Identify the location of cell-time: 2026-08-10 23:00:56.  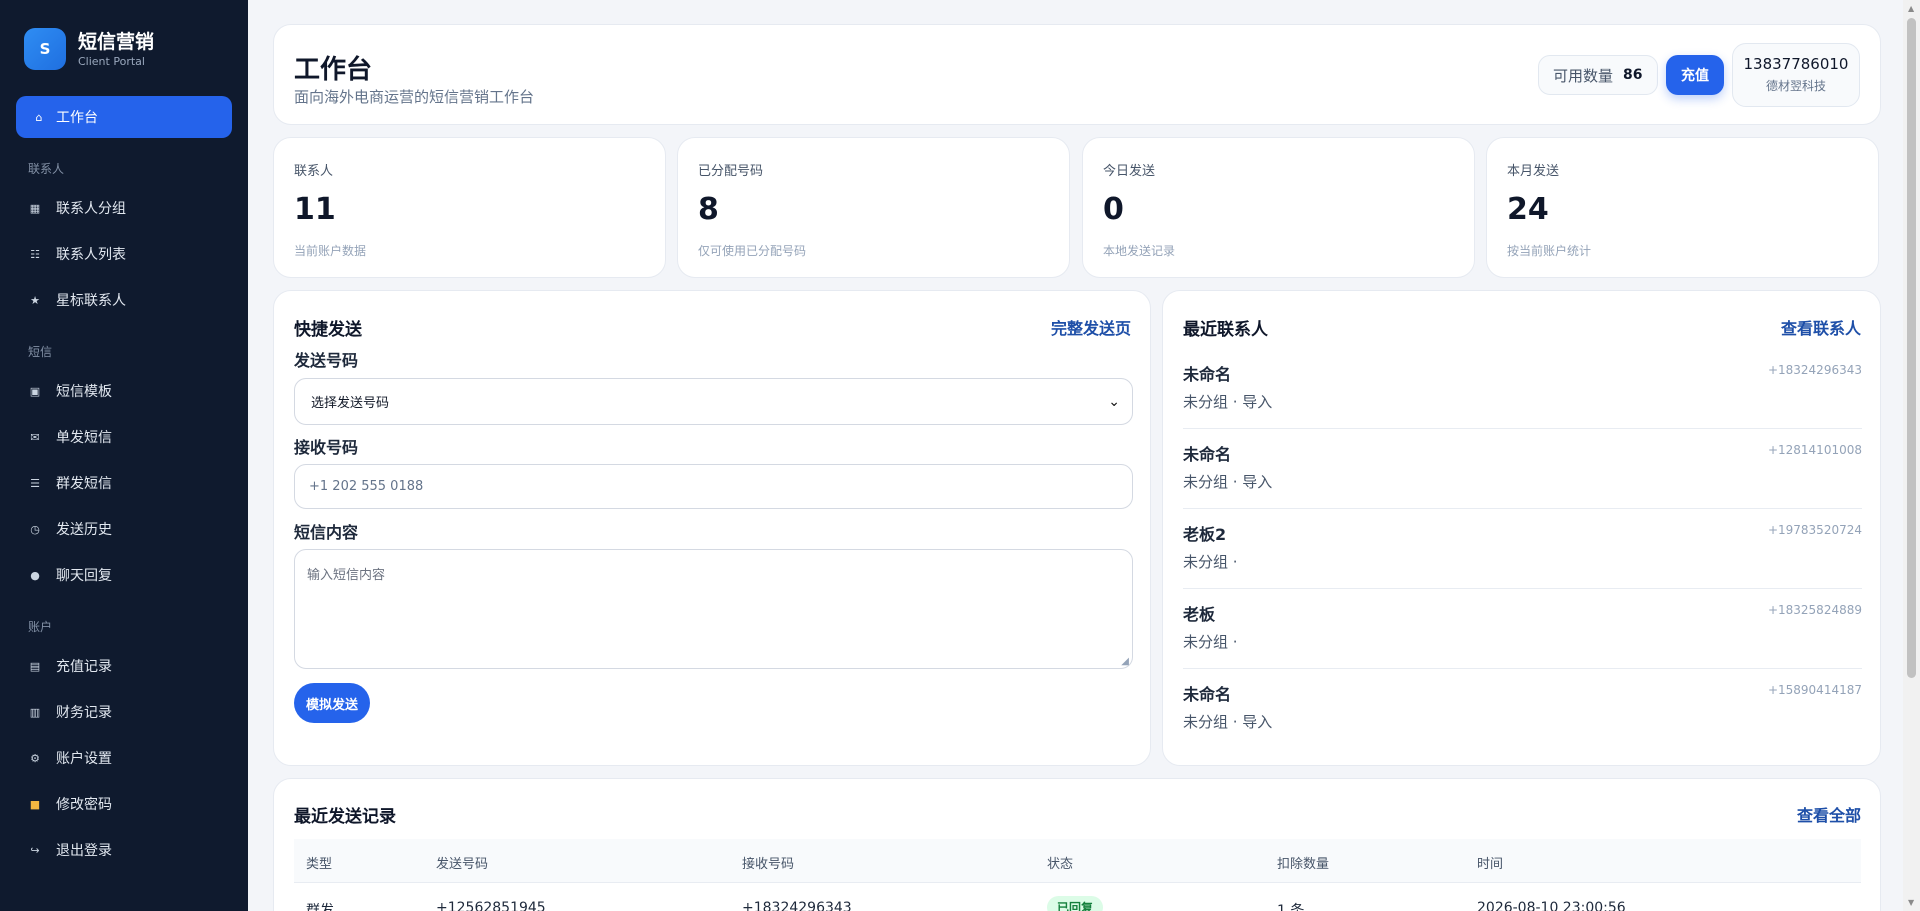
(1551, 905).